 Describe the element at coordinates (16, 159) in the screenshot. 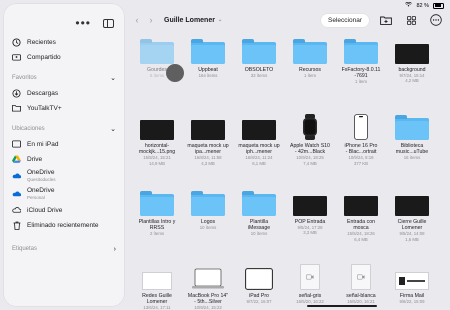

I see `drive-icon` at that location.